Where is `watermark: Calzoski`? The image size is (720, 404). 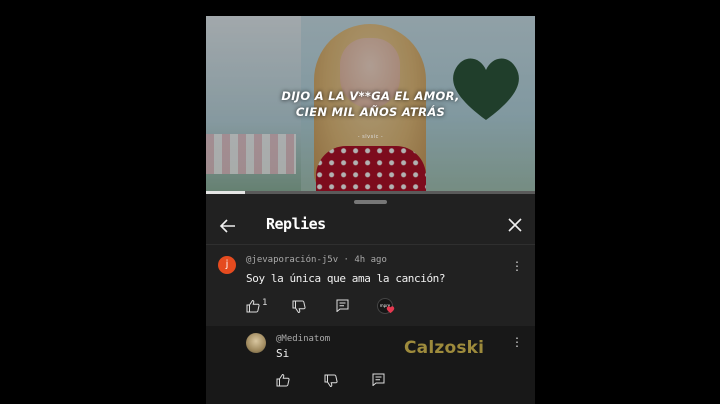 watermark: Calzoski is located at coordinates (444, 348).